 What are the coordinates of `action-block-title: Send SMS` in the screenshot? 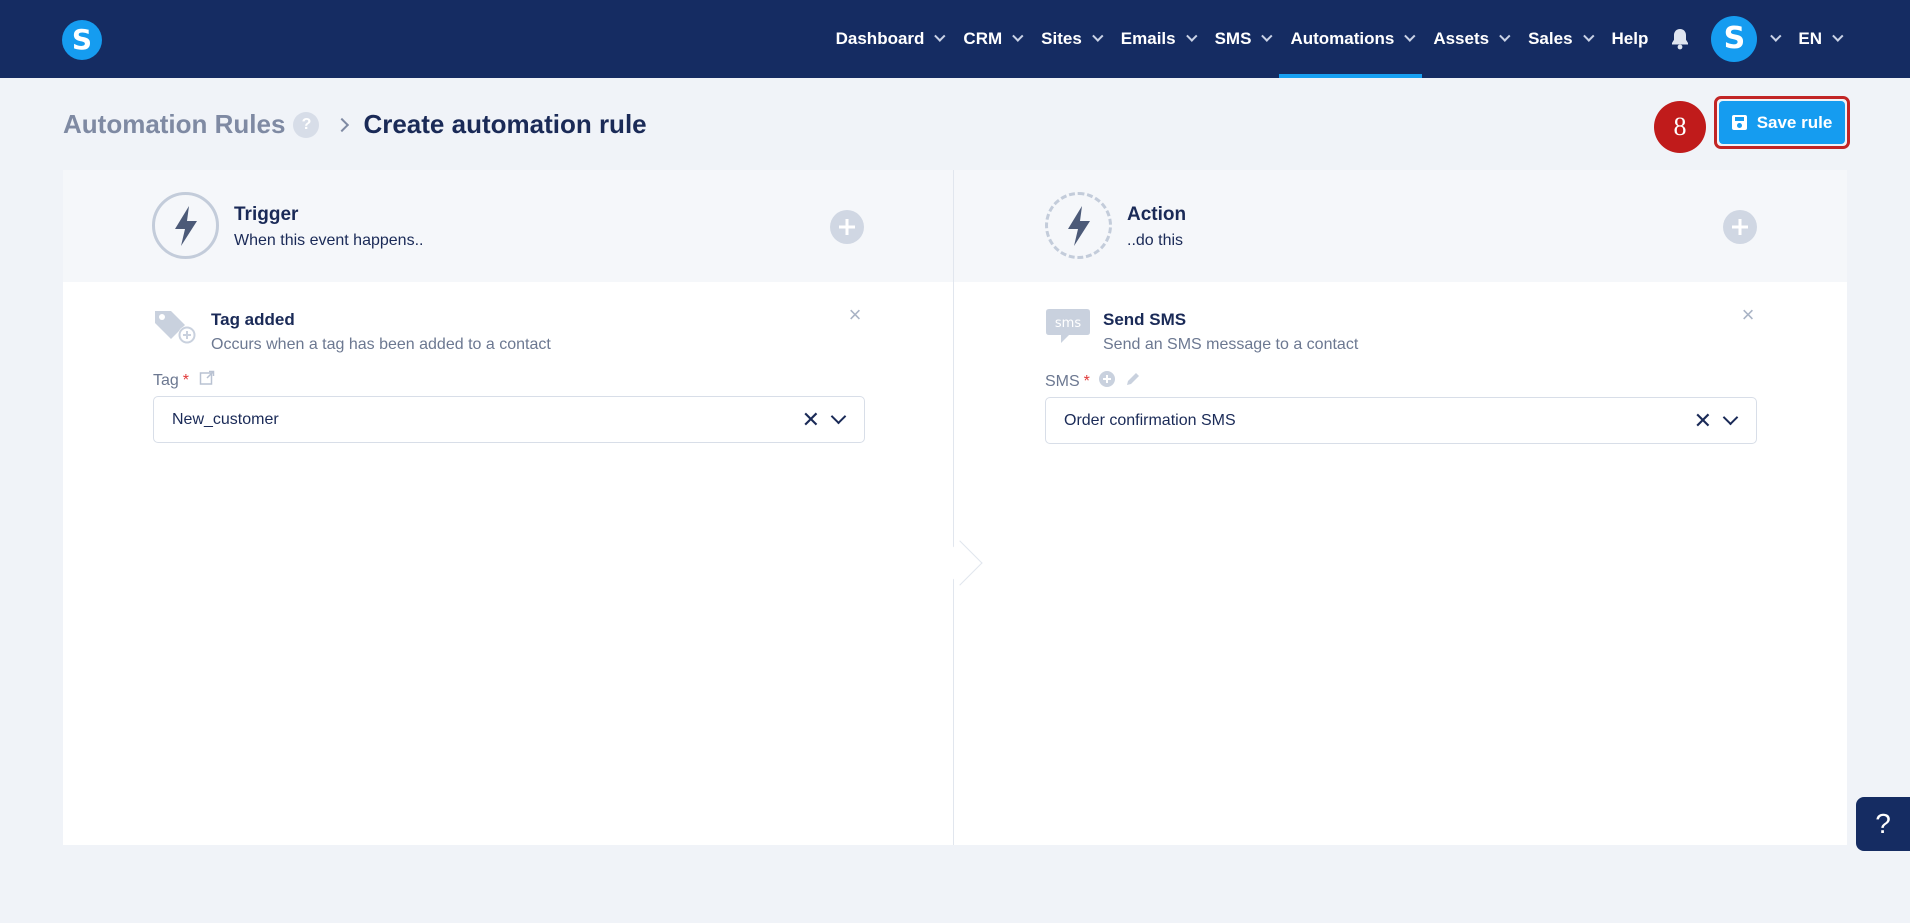 It's located at (1145, 319).